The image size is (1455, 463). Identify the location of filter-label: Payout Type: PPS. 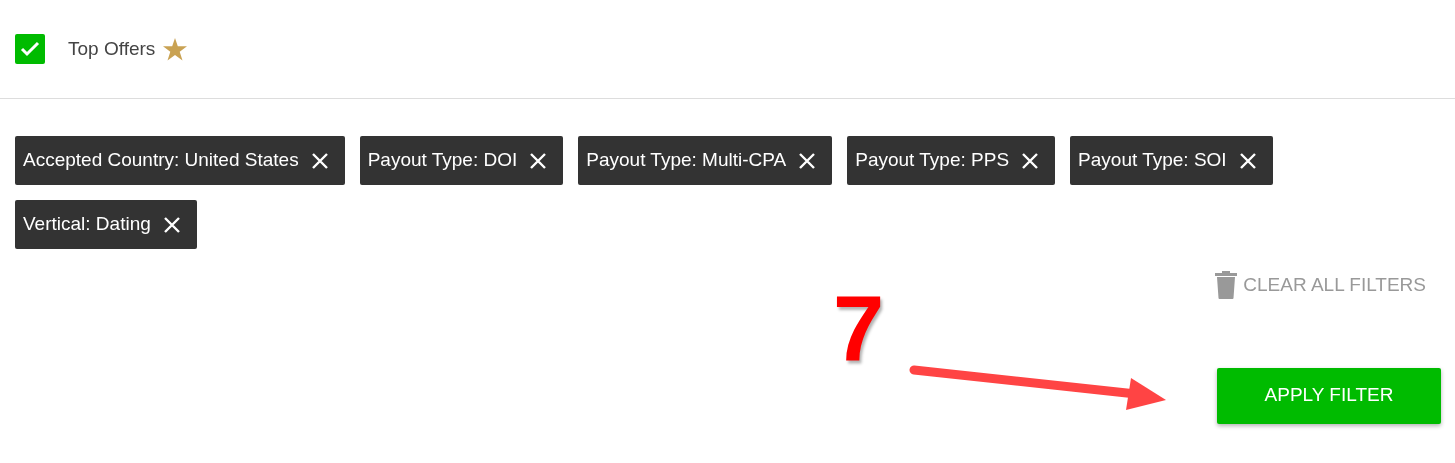
(932, 160).